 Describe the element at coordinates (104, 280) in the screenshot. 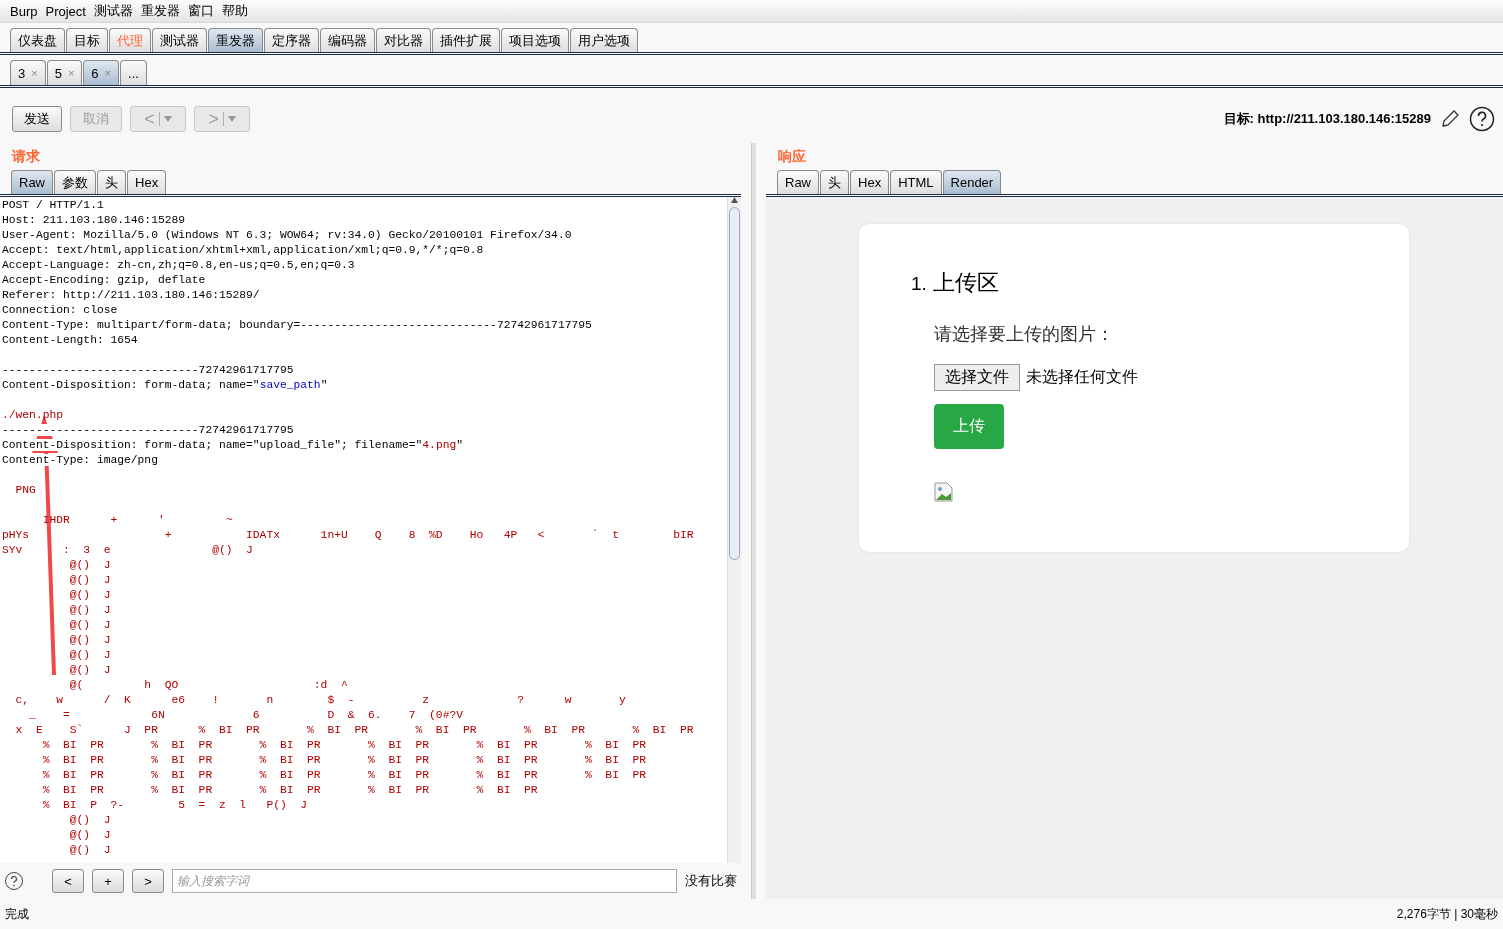

I see `code-text: Accept-Encoding: gzip, deflate` at that location.